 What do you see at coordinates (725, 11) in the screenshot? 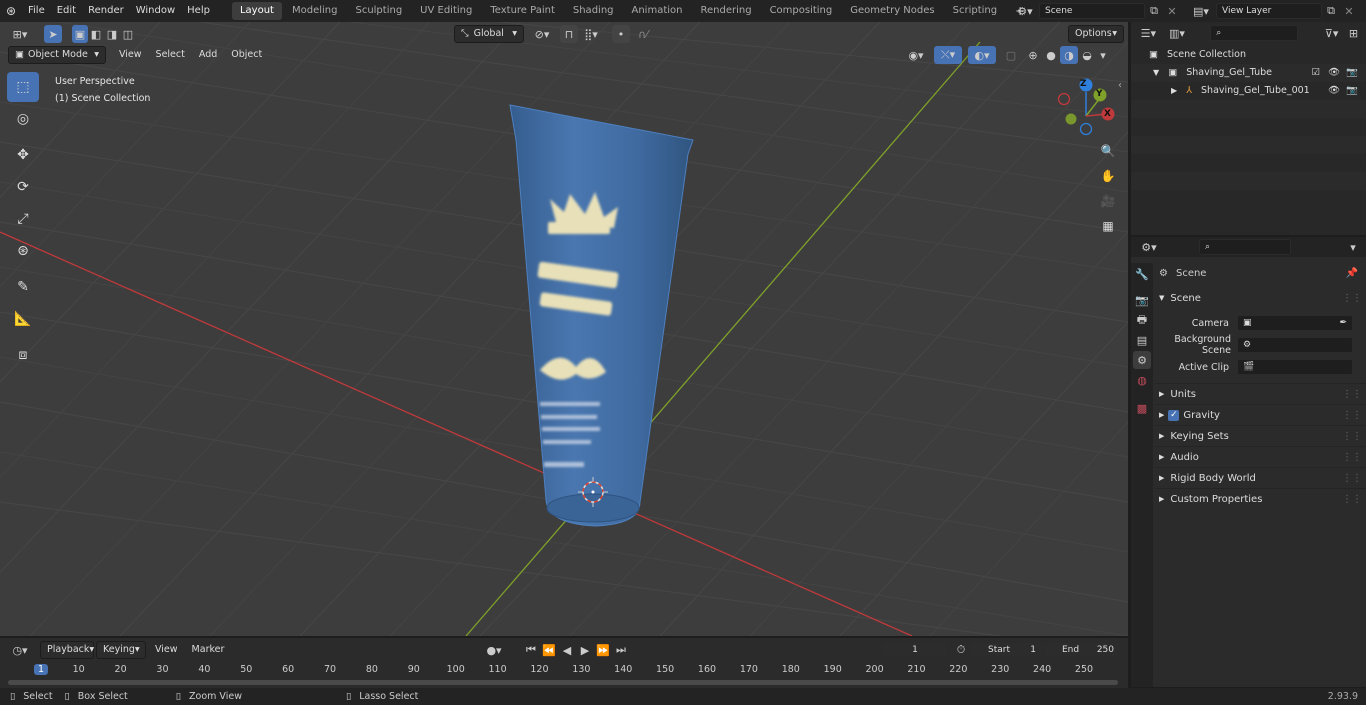
I see `tab-rendering: Rendering` at bounding box center [725, 11].